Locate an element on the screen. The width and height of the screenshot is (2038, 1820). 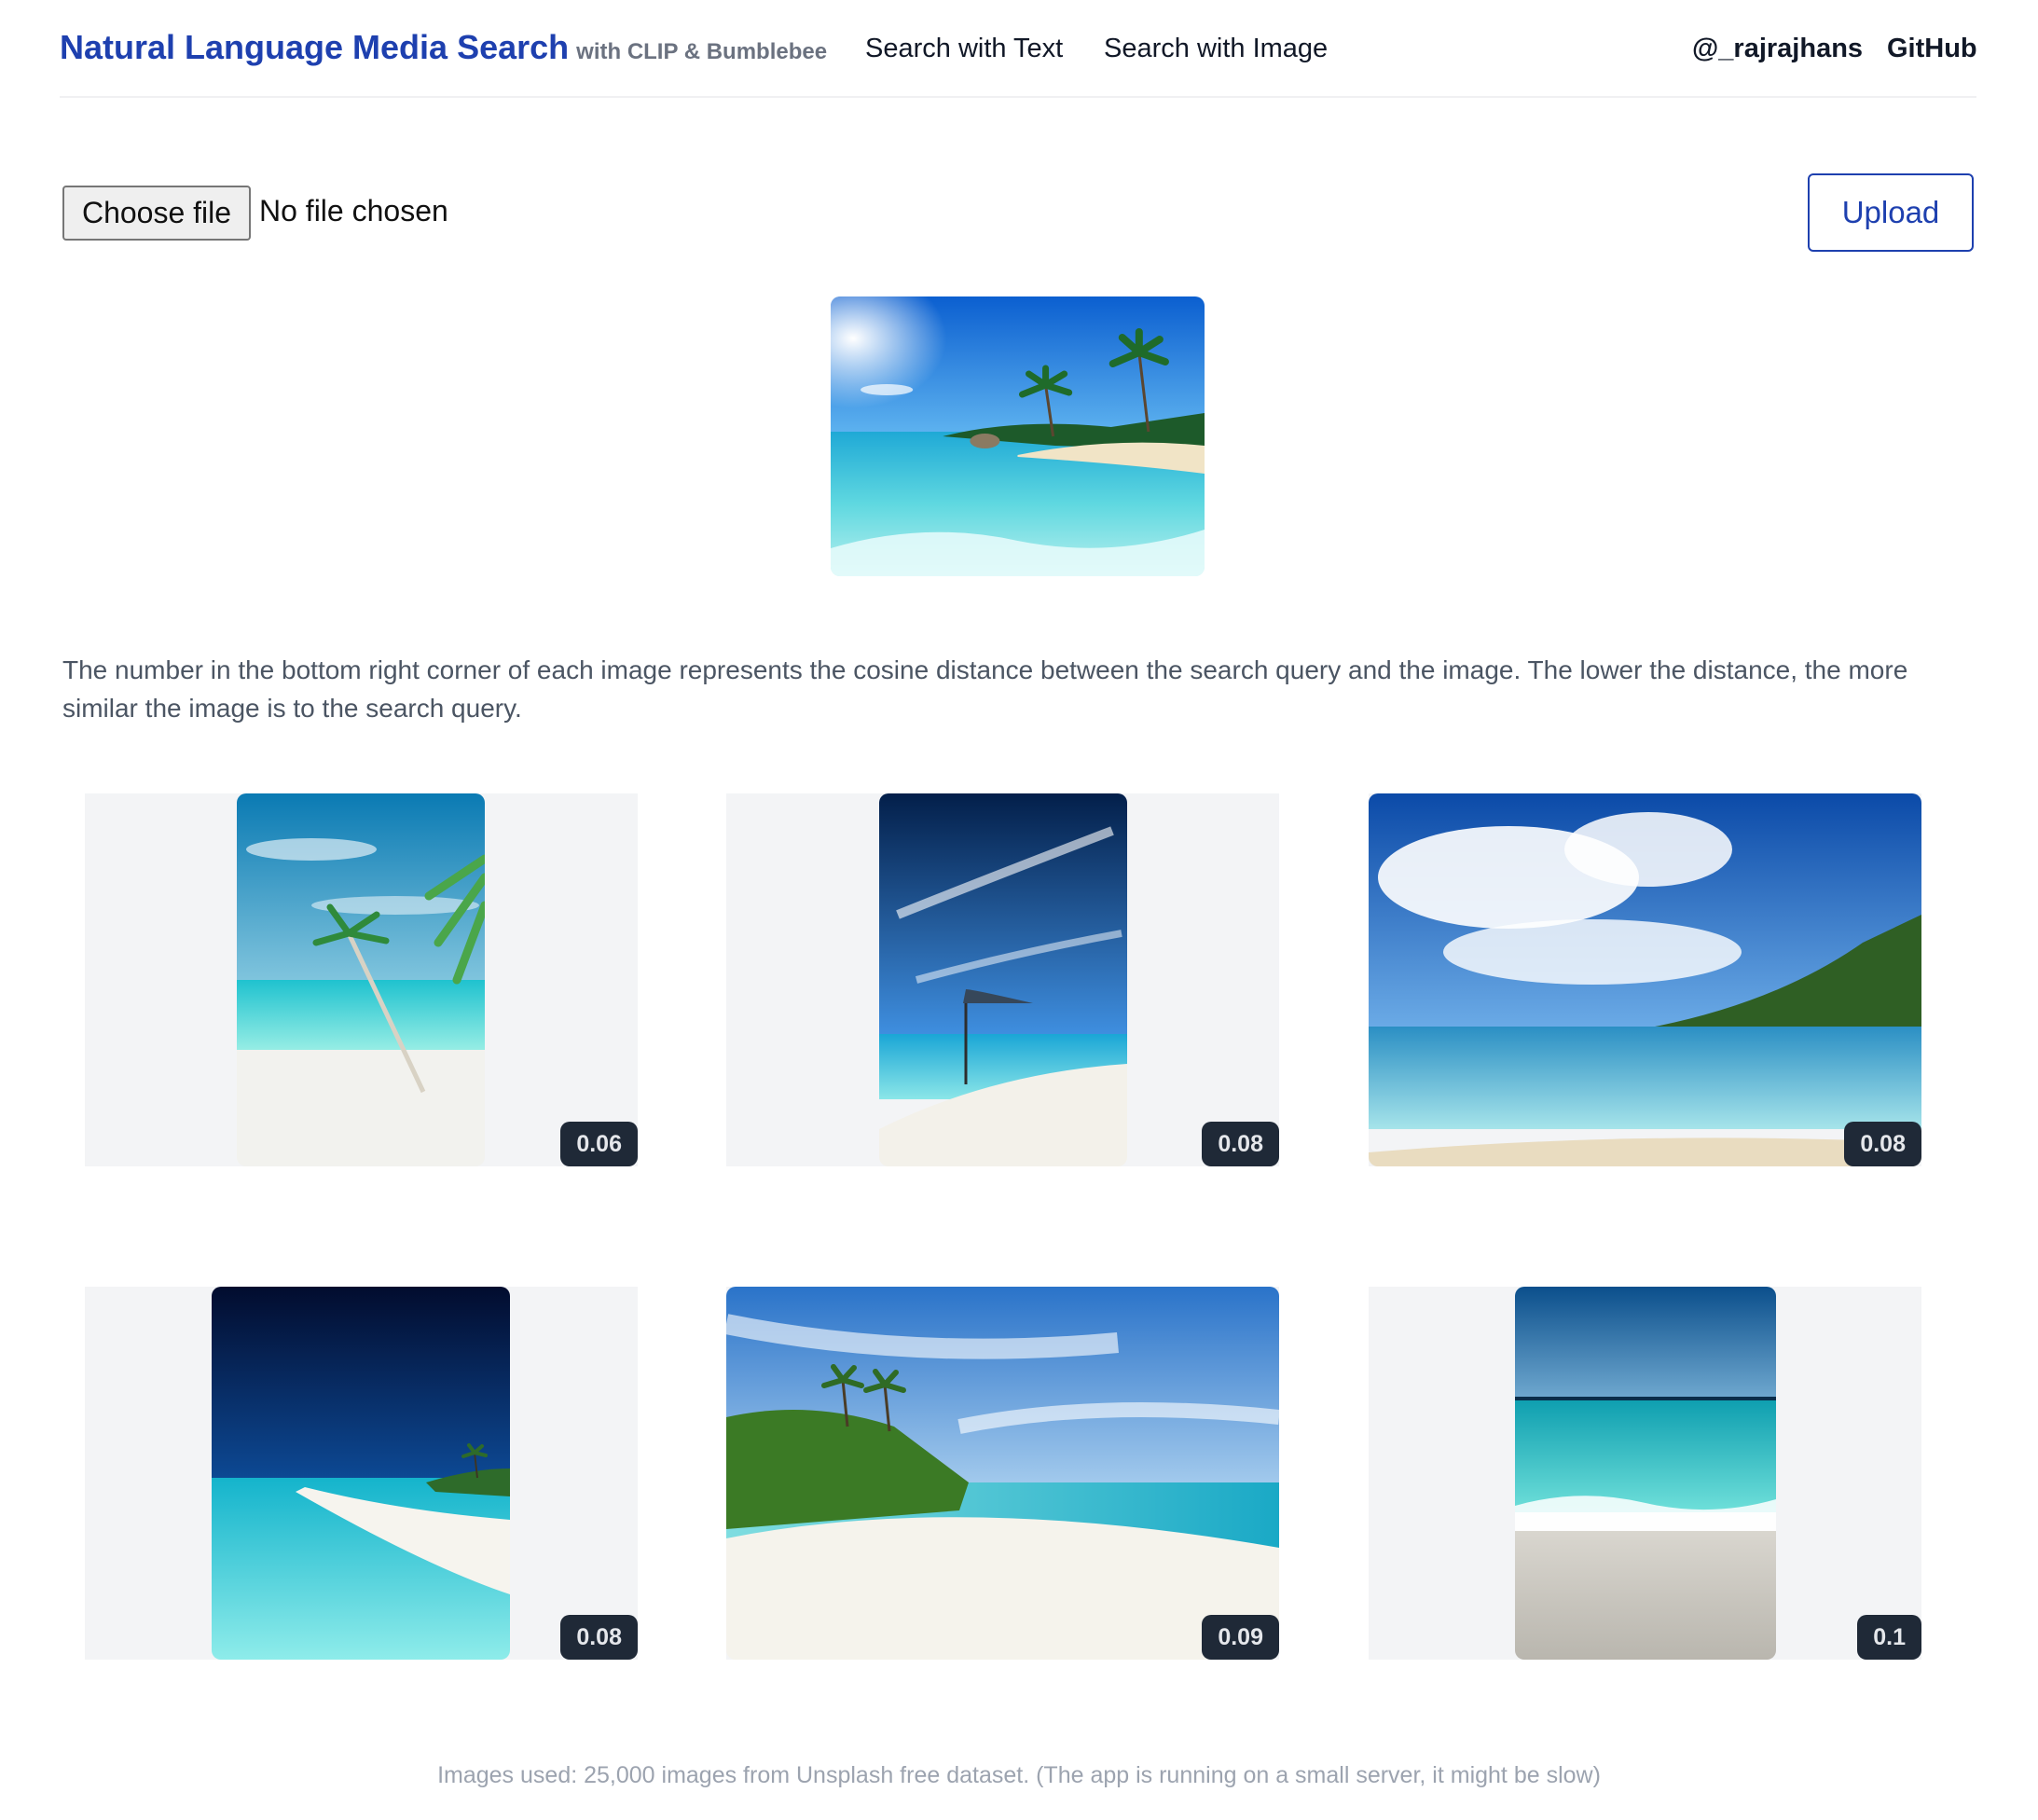
app-title: Natural Language Media Search is located at coordinates (314, 47).